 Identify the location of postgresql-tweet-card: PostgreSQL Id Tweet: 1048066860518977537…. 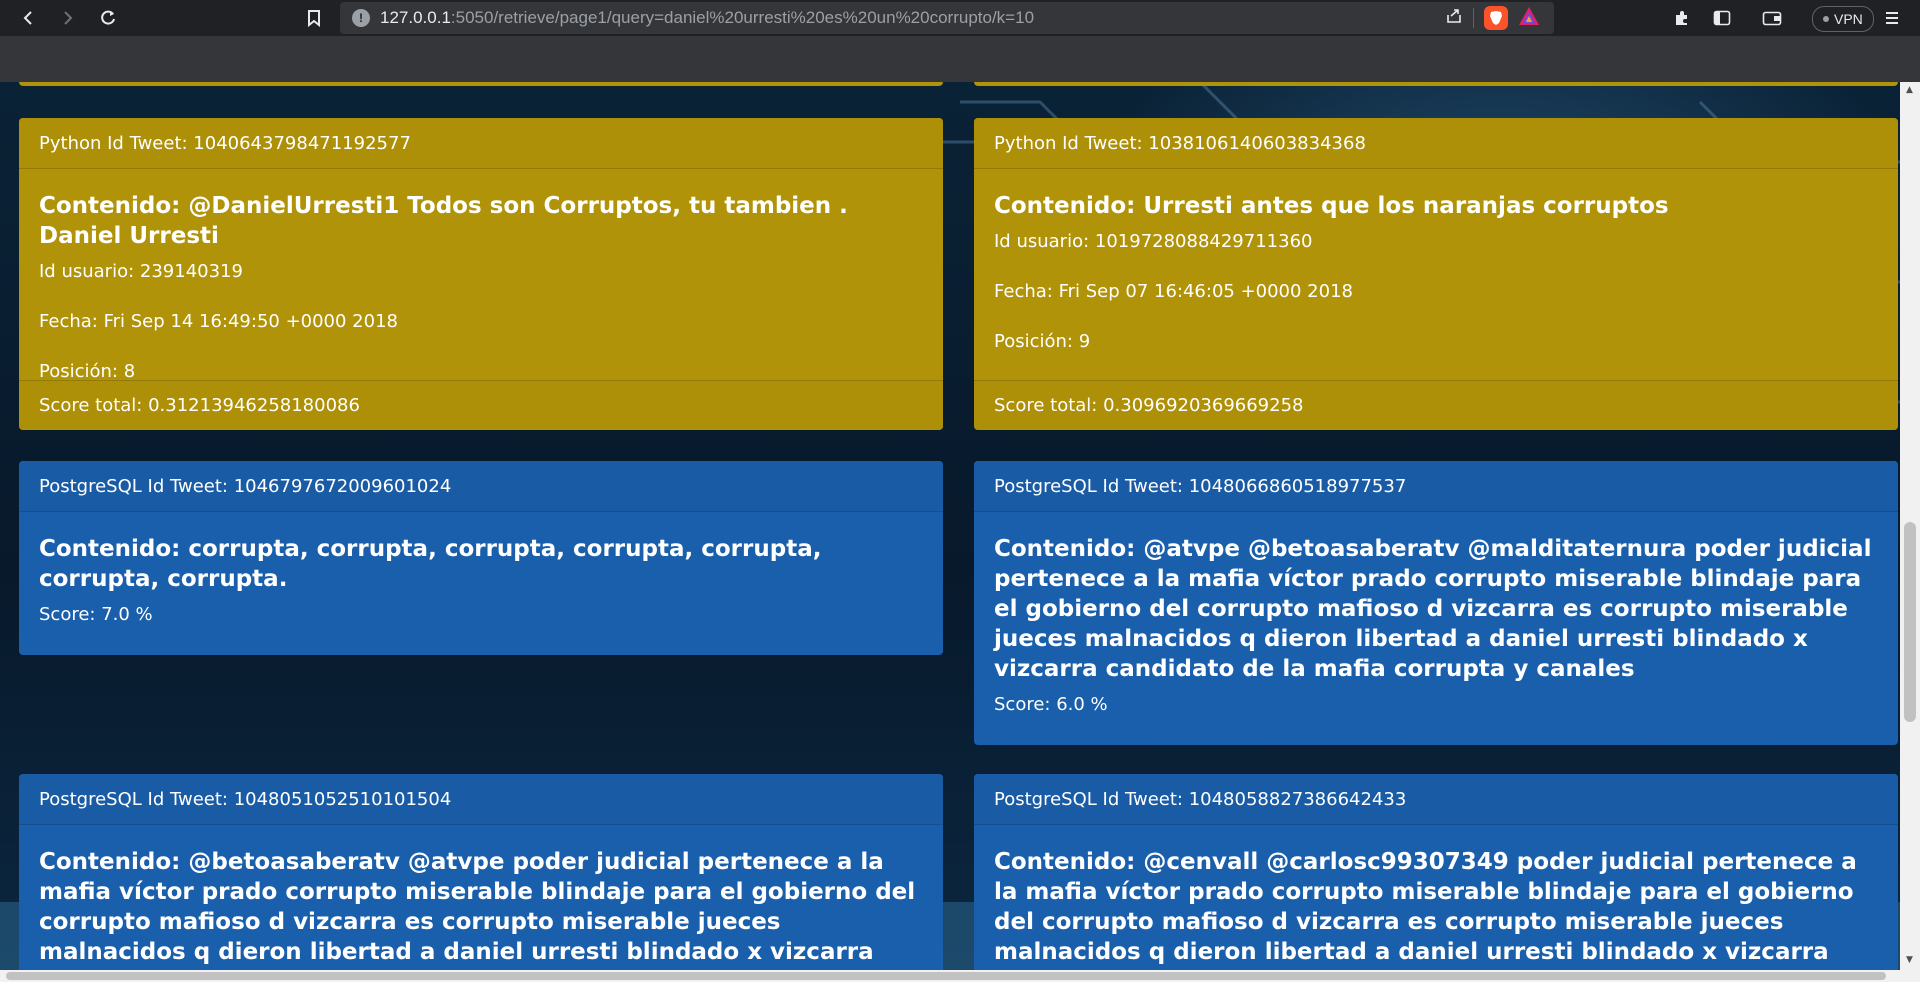
(1436, 603).